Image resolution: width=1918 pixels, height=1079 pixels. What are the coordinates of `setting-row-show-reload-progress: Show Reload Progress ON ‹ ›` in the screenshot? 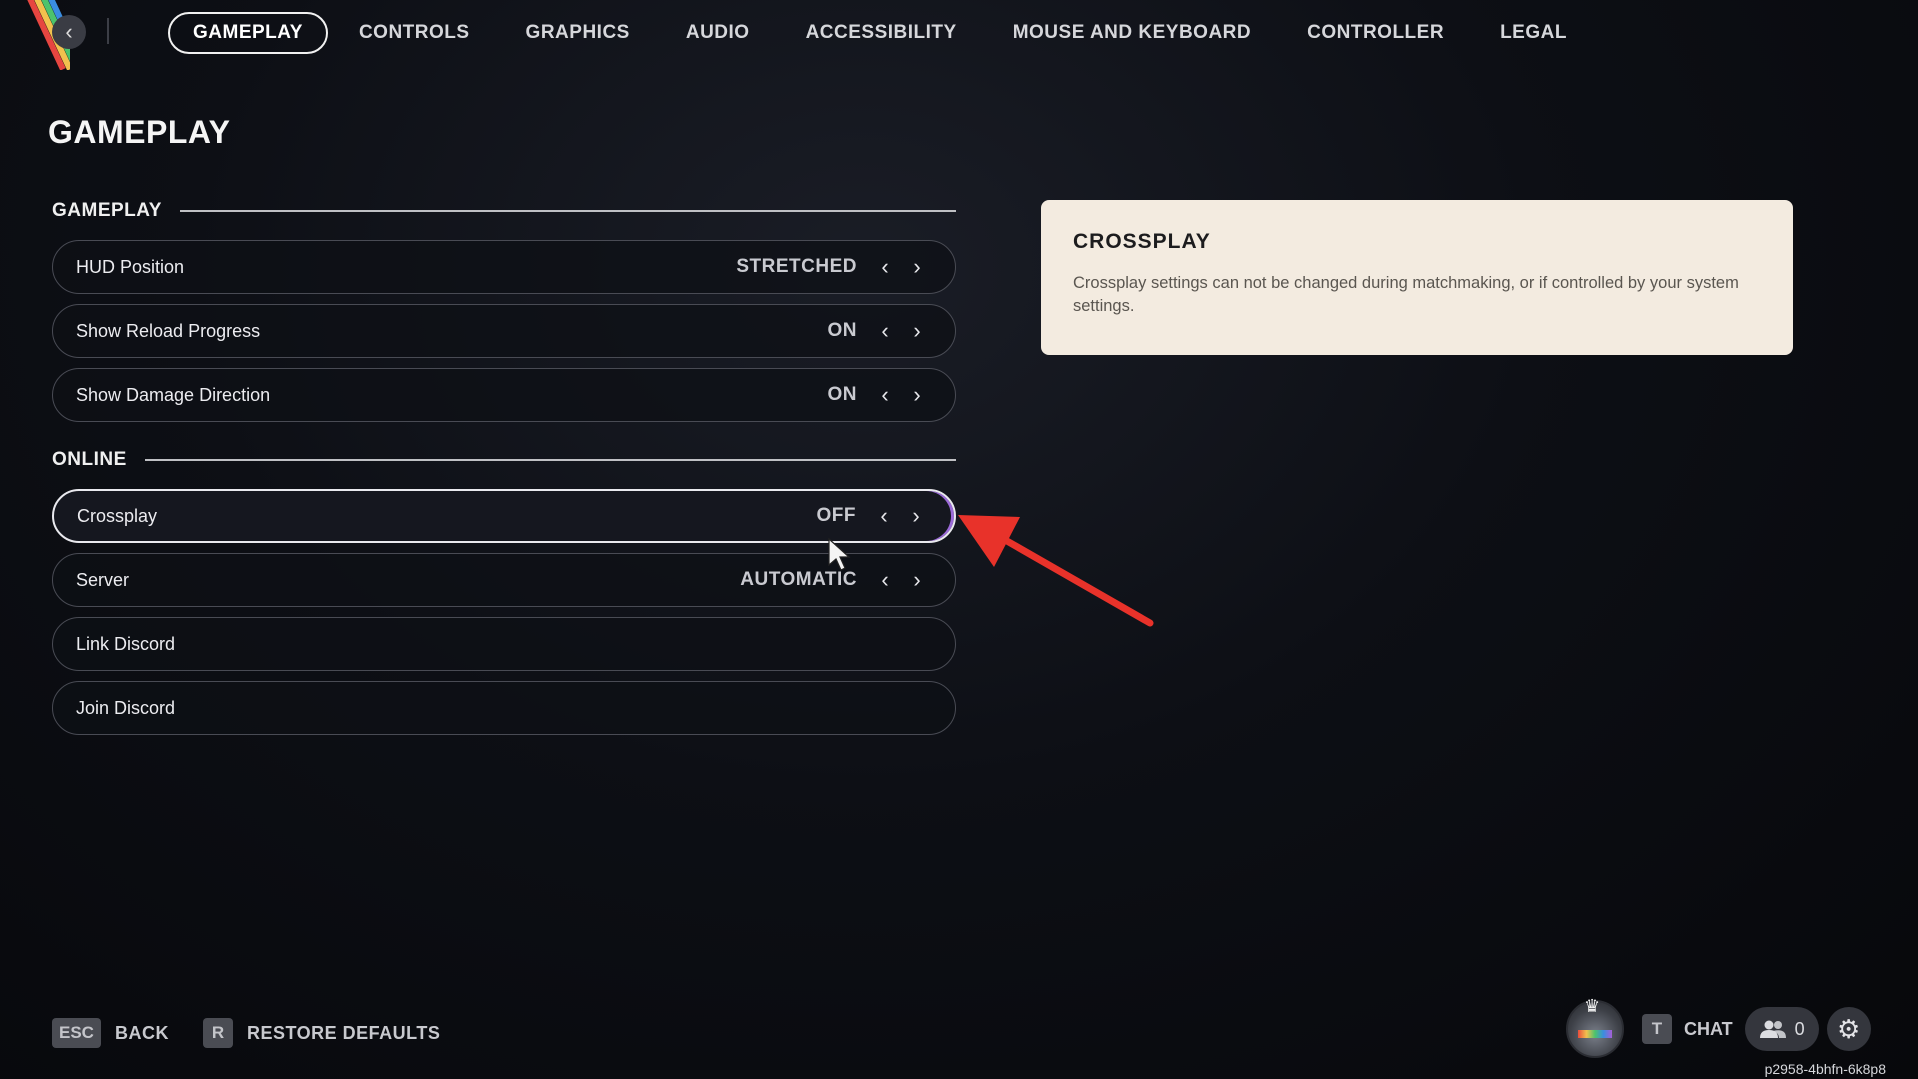 It's located at (504, 331).